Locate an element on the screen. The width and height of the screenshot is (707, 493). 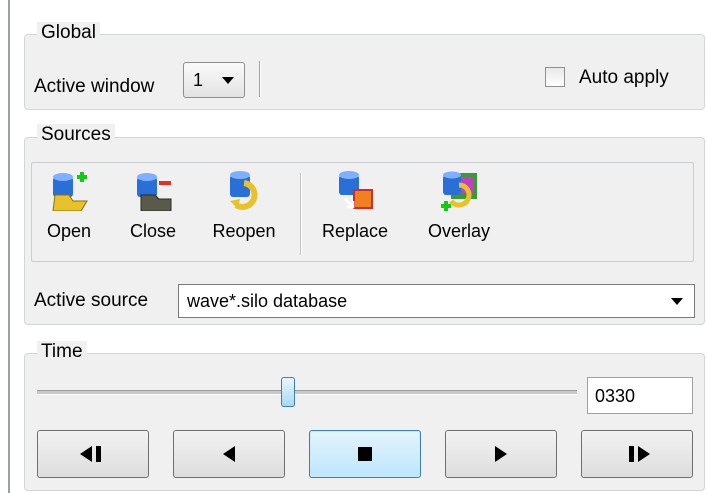
step-forward-icon is located at coordinates (639, 454).